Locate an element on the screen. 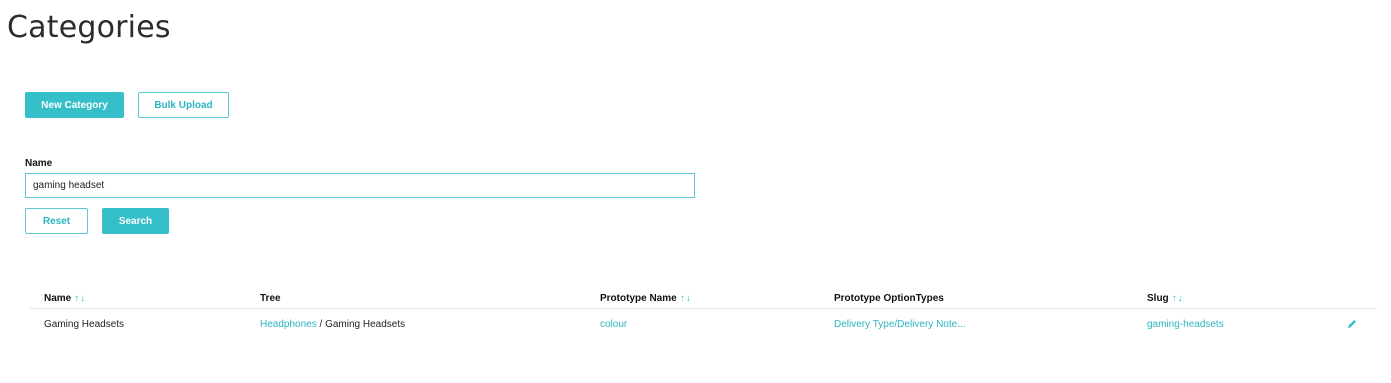 This screenshot has width=1391, height=383. name-search-input is located at coordinates (360, 185).